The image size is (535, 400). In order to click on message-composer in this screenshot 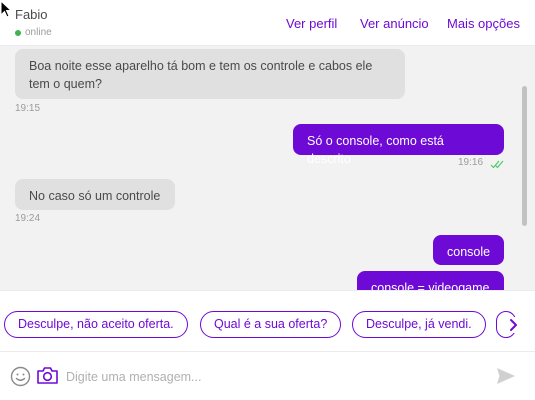, I will do `click(267, 376)`.